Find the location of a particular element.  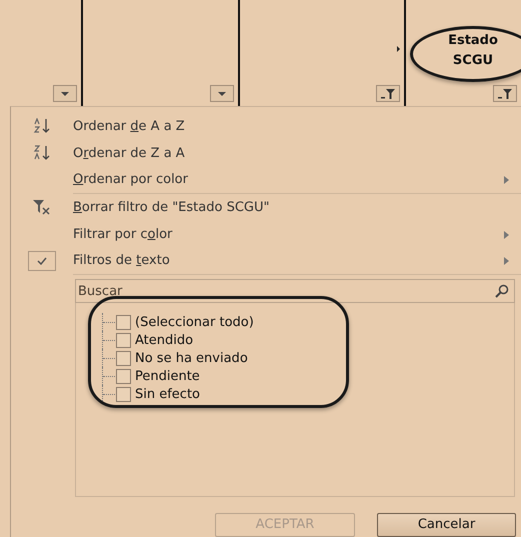

column-header: Estado SCGU is located at coordinates (473, 51).